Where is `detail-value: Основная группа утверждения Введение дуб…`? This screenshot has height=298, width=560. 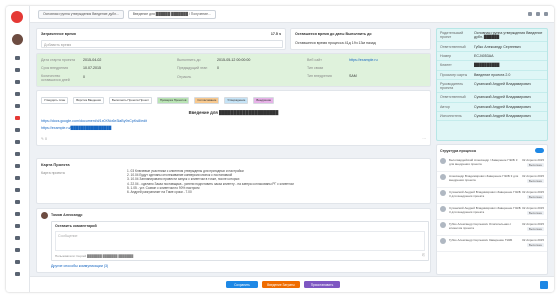
detail-value: Основная группа утверждения Введение дуб… is located at coordinates (509, 35).